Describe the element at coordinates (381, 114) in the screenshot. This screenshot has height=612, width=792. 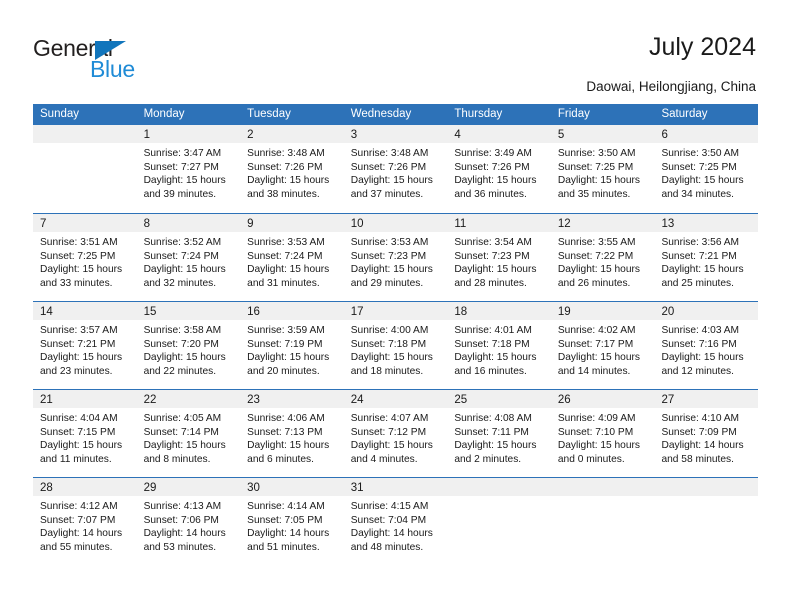
I see `weekday-header-wednesday: Wednesday` at that location.